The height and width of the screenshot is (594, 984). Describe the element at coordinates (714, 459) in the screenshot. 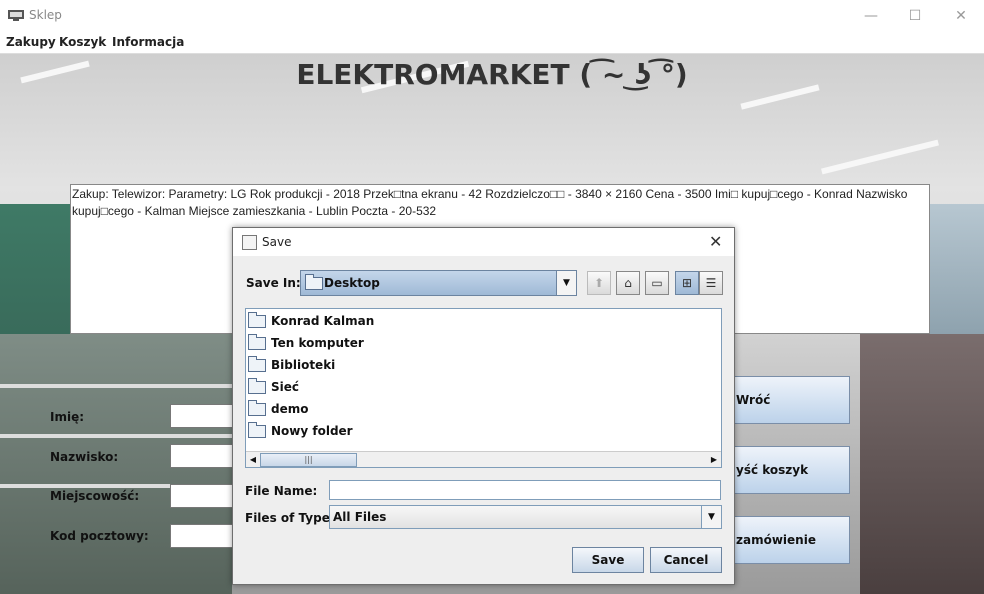

I see `scroll-right-icon: ▶` at that location.